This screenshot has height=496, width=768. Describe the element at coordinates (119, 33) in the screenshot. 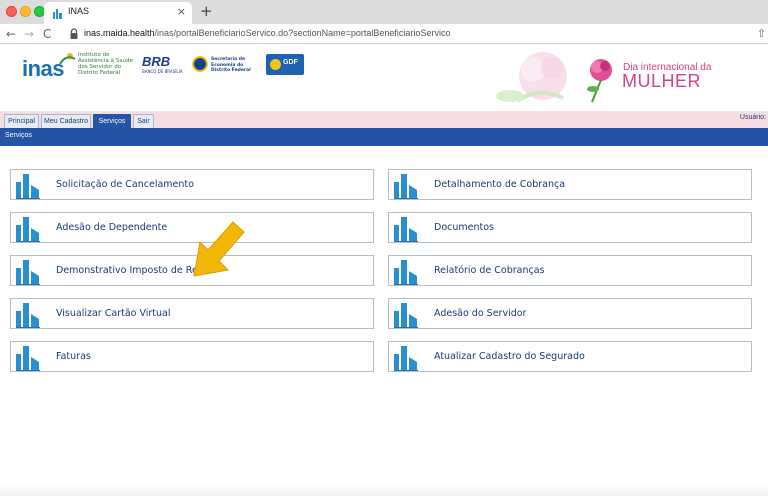

I see `url-host: inas.maida.health` at that location.